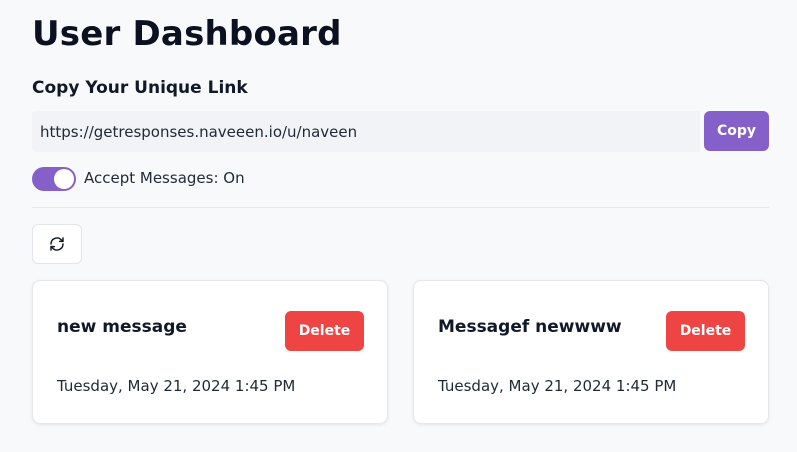 Image resolution: width=797 pixels, height=452 pixels. What do you see at coordinates (122, 327) in the screenshot?
I see `message-content: new message` at bounding box center [122, 327].